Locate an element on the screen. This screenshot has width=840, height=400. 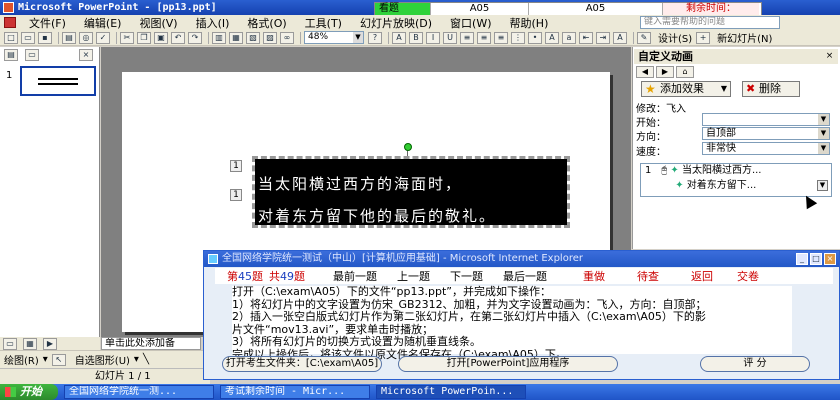
undo-icon: ↶ is located at coordinates (178, 37).